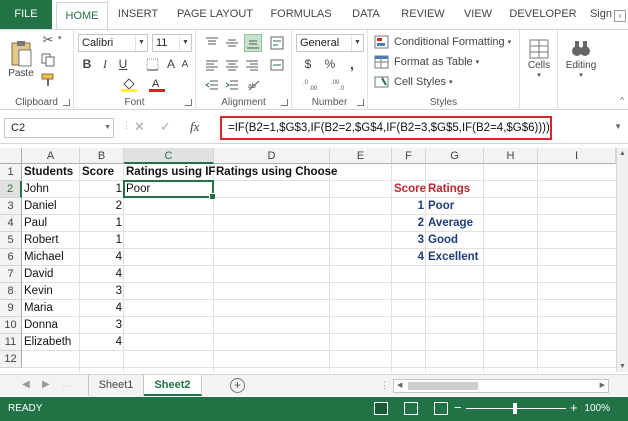 Image resolution: width=628 pixels, height=421 pixels. I want to click on student-name-cell: Kevin, so click(51, 291).